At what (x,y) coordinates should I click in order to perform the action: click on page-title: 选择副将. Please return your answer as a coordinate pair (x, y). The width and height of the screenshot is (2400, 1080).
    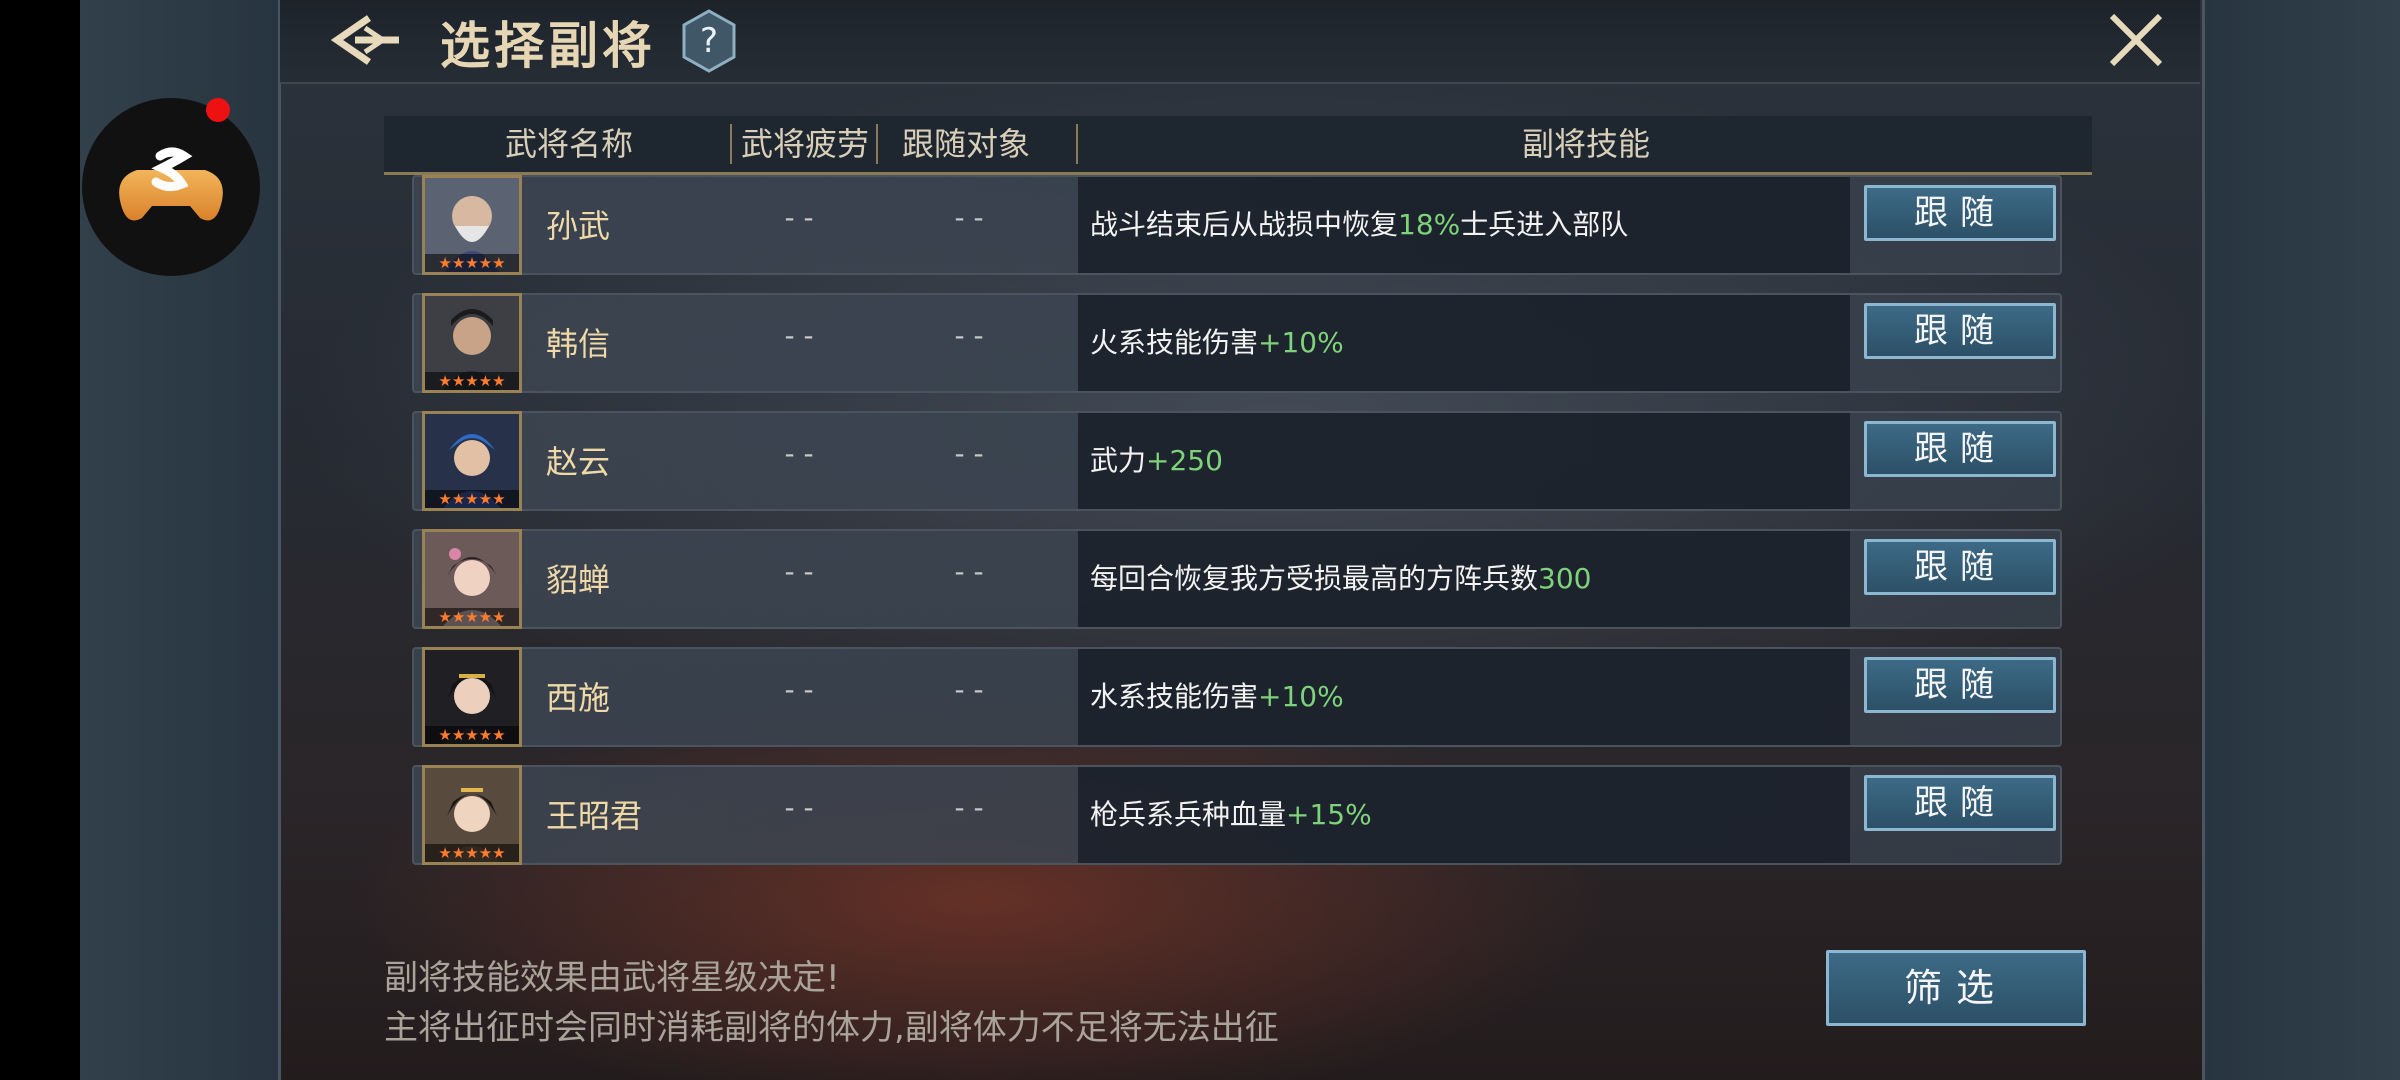
    Looking at the image, I should click on (548, 46).